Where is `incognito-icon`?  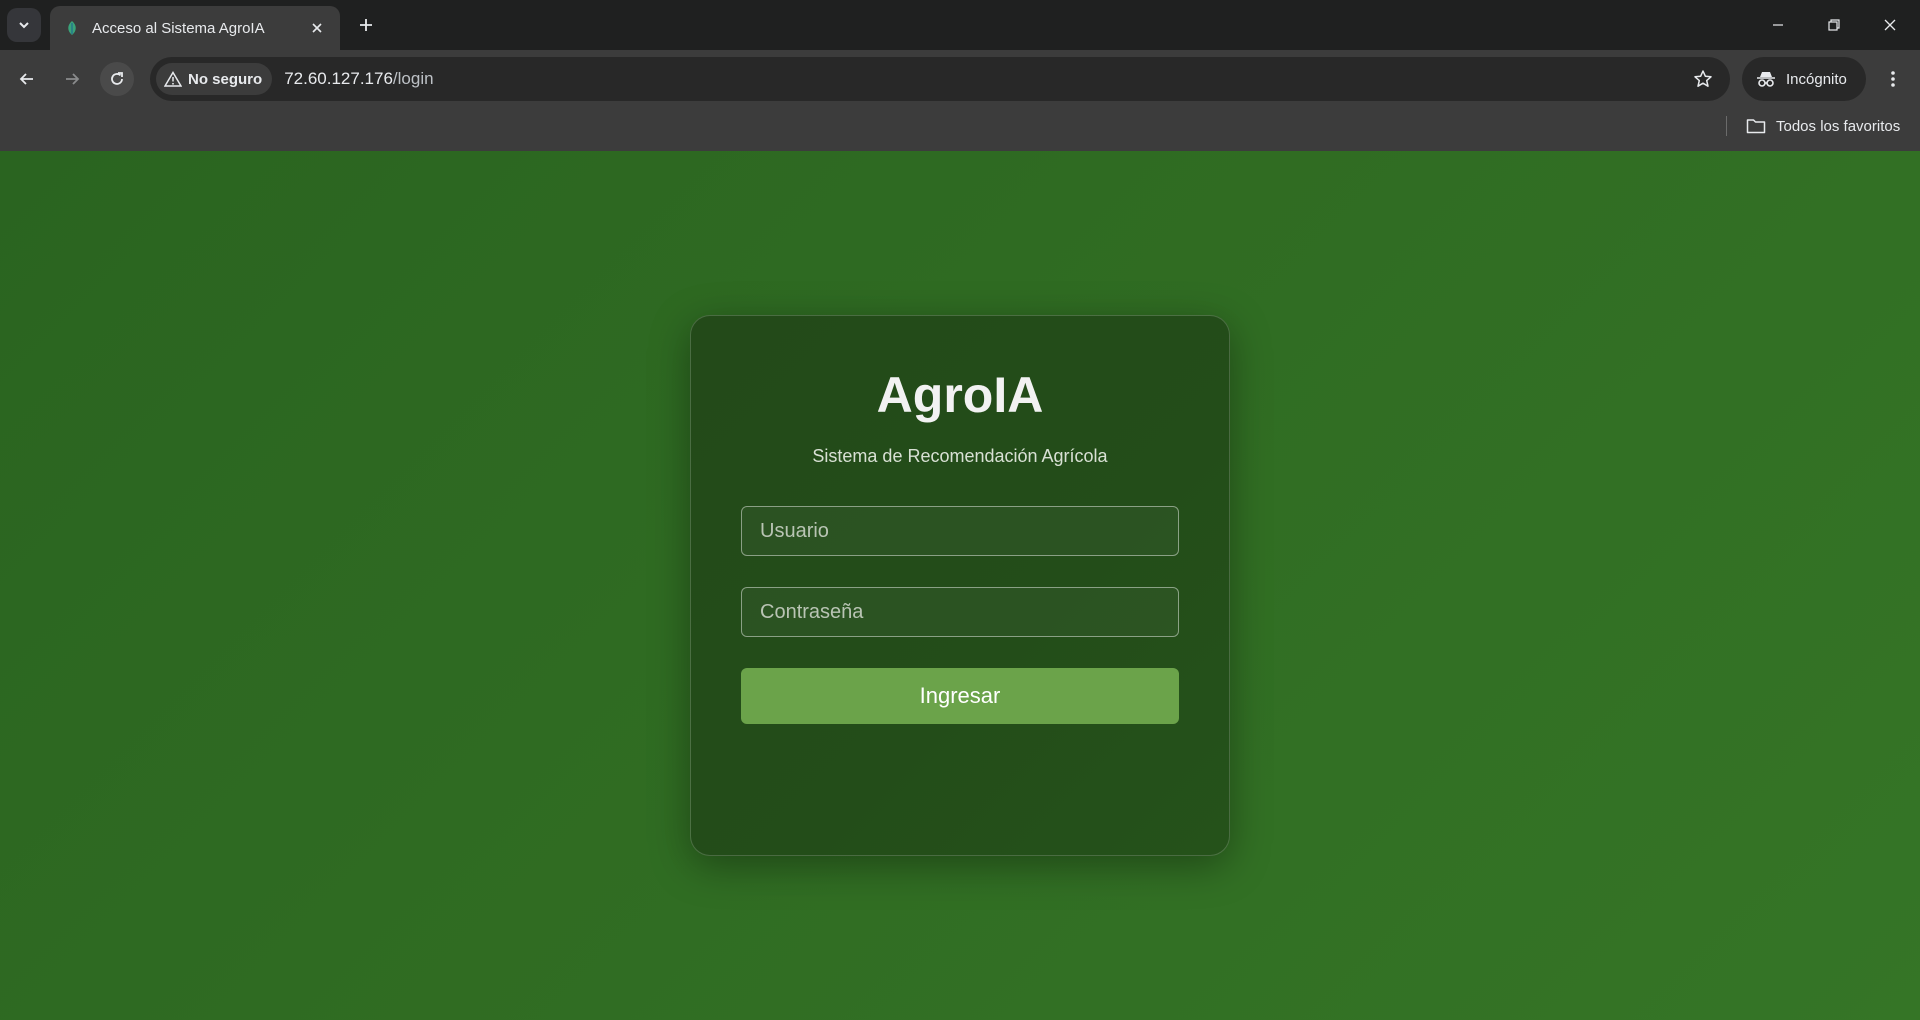 incognito-icon is located at coordinates (1766, 79).